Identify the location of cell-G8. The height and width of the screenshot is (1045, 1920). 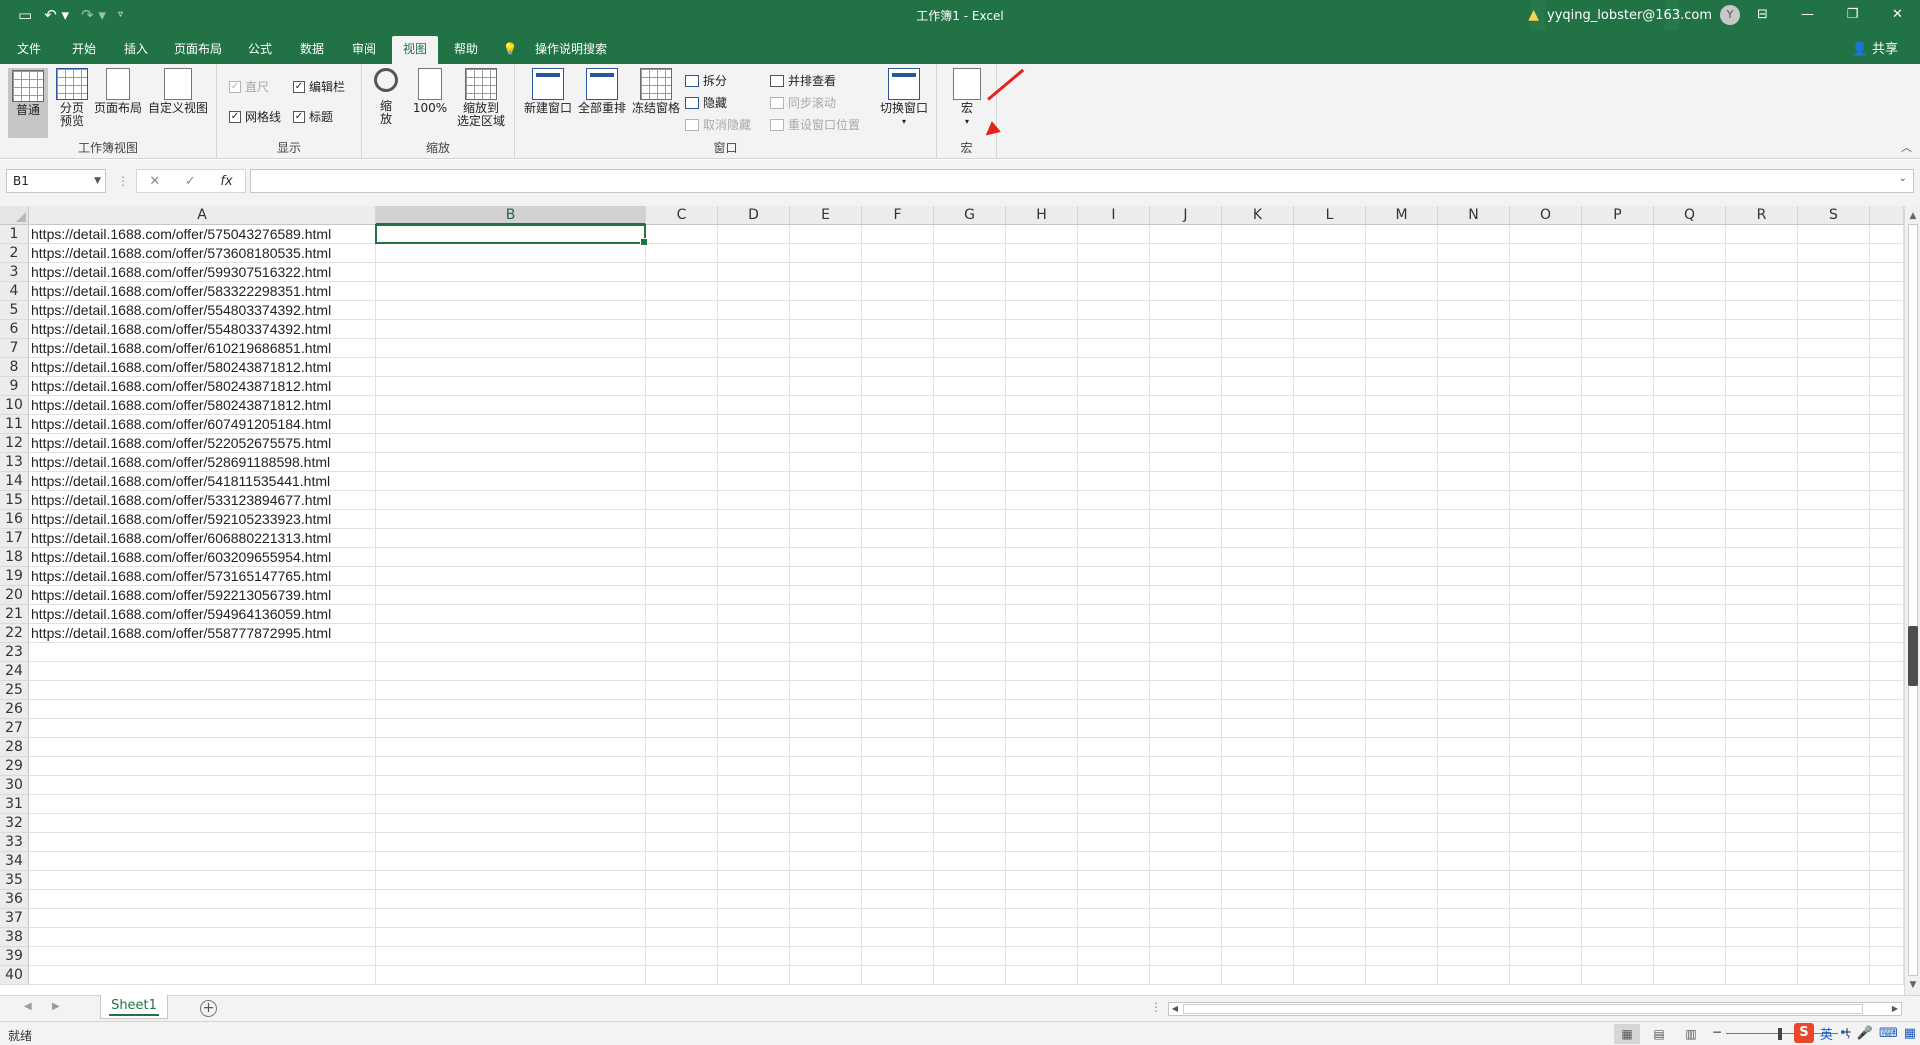
(970, 367).